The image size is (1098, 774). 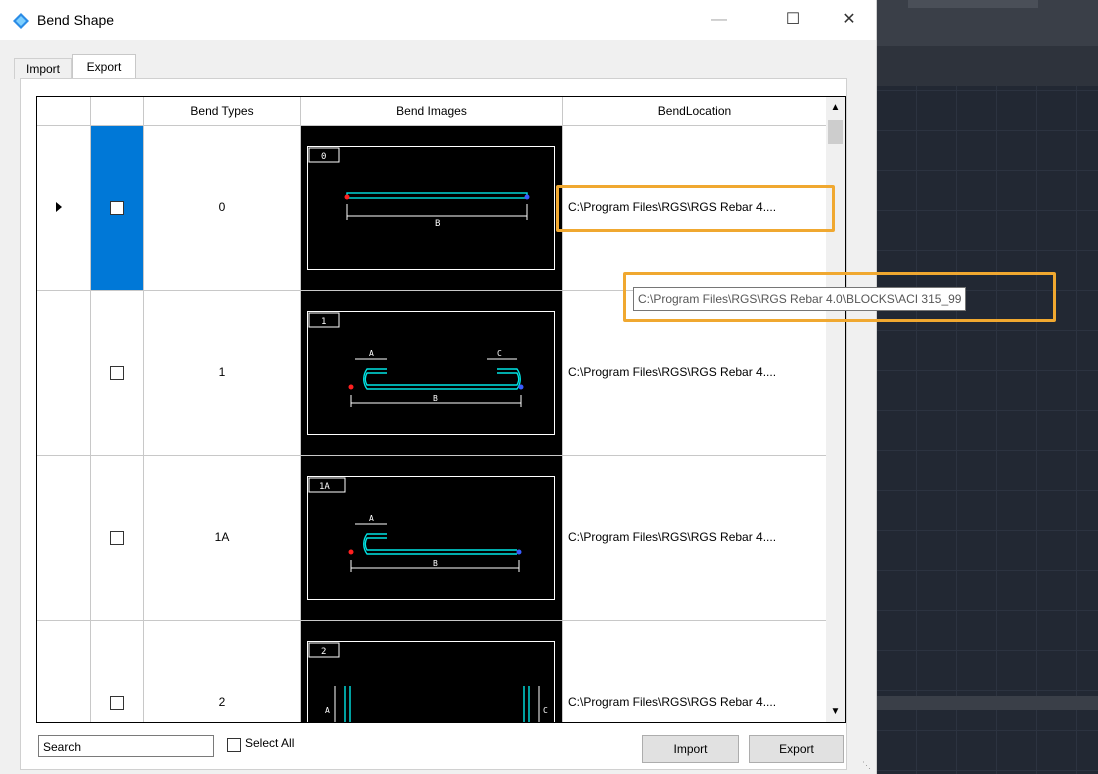 What do you see at coordinates (987, 66) in the screenshot?
I see `cad-toolbar` at bounding box center [987, 66].